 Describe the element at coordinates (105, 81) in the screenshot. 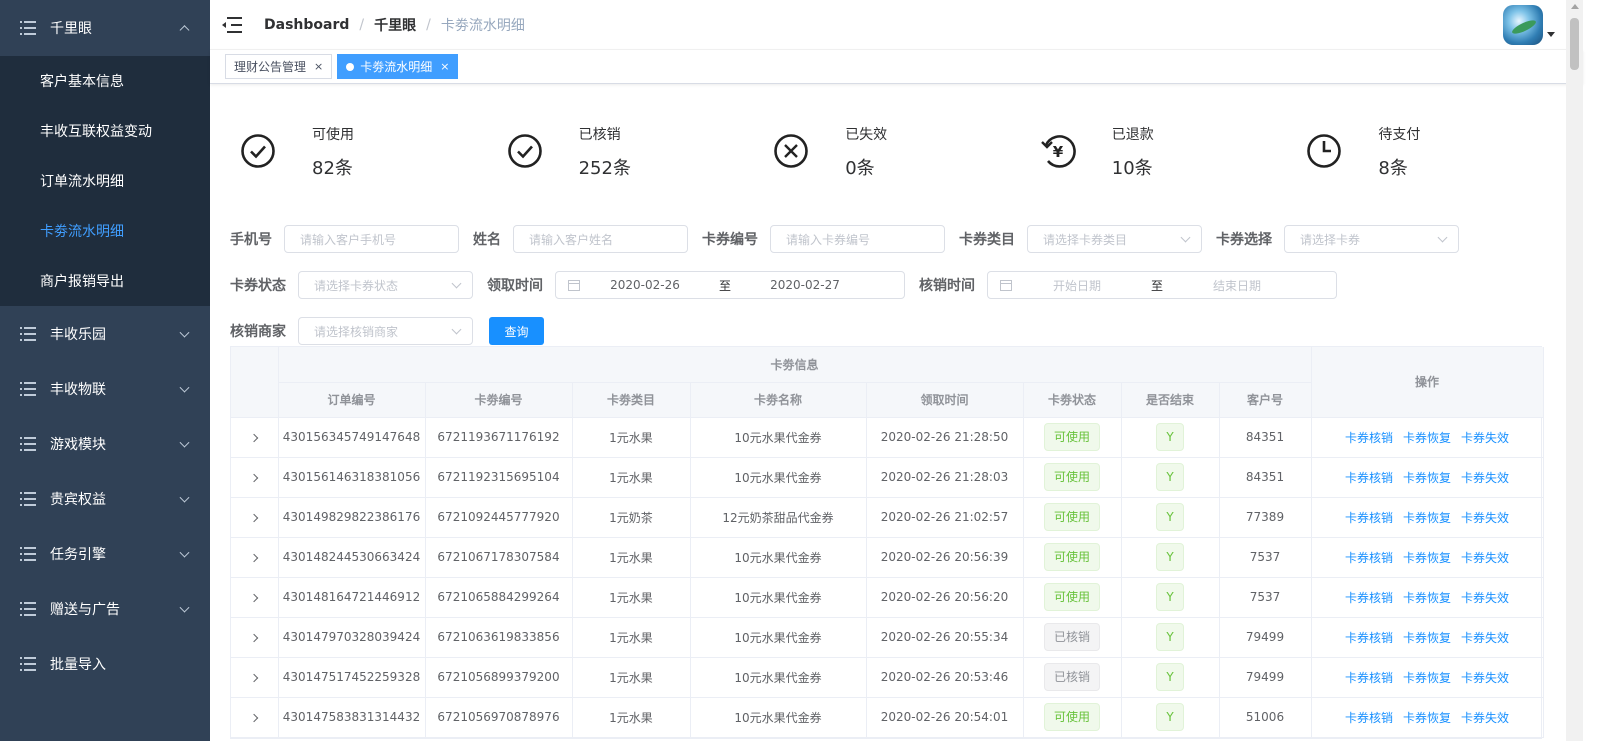

I see `sidebar-item-customer-info: 客户基本信息` at that location.